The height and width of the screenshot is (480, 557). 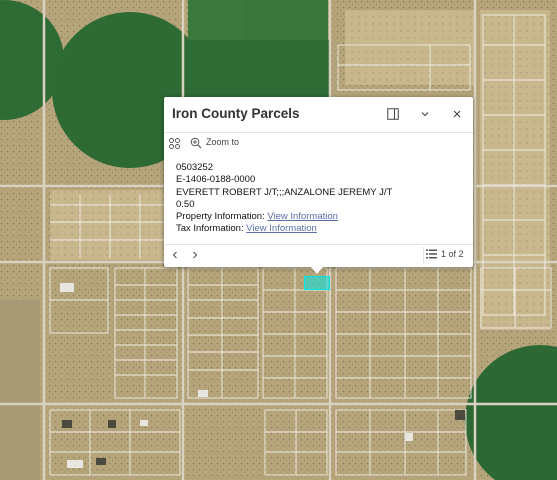 I want to click on parcel-id: 0503252, so click(x=194, y=167).